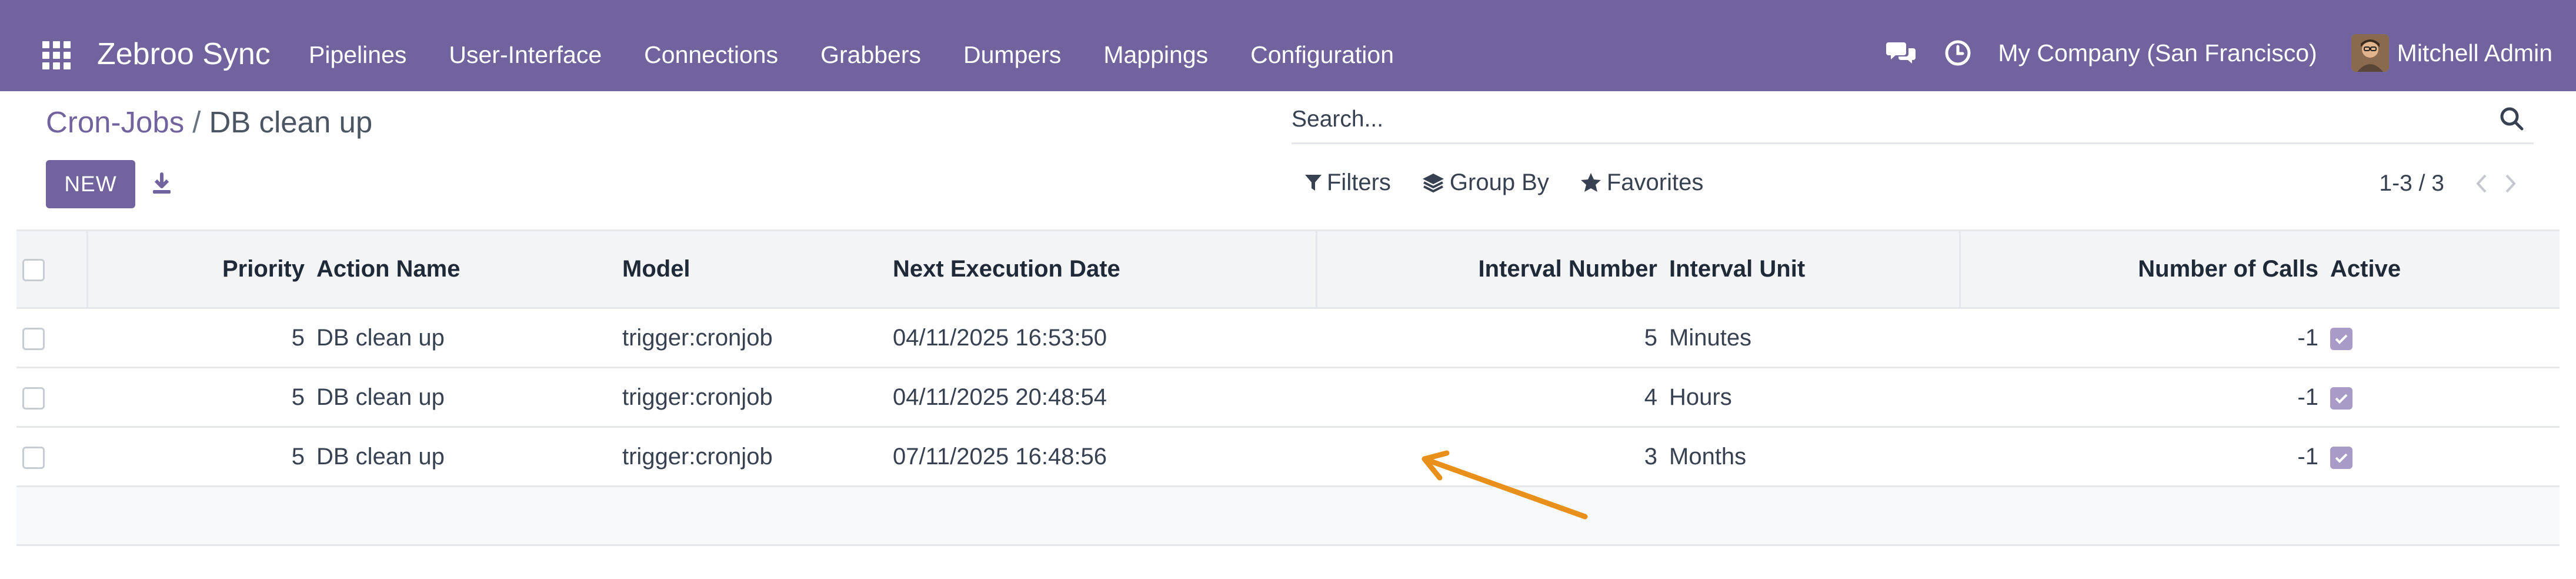 The width and height of the screenshot is (2576, 579). I want to click on chevron-right-icon, so click(2510, 184).